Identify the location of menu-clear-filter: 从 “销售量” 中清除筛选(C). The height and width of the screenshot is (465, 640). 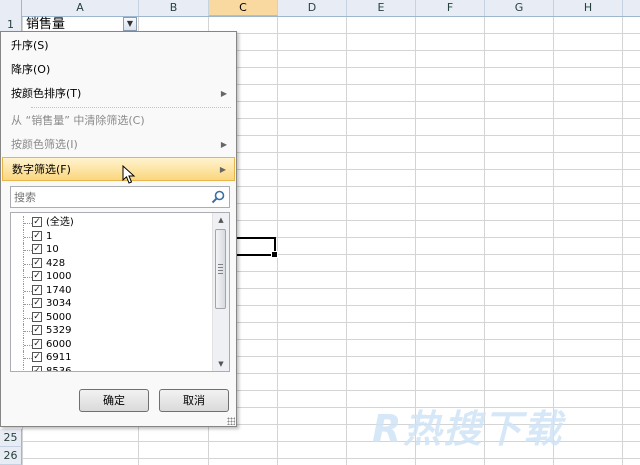
(118, 121).